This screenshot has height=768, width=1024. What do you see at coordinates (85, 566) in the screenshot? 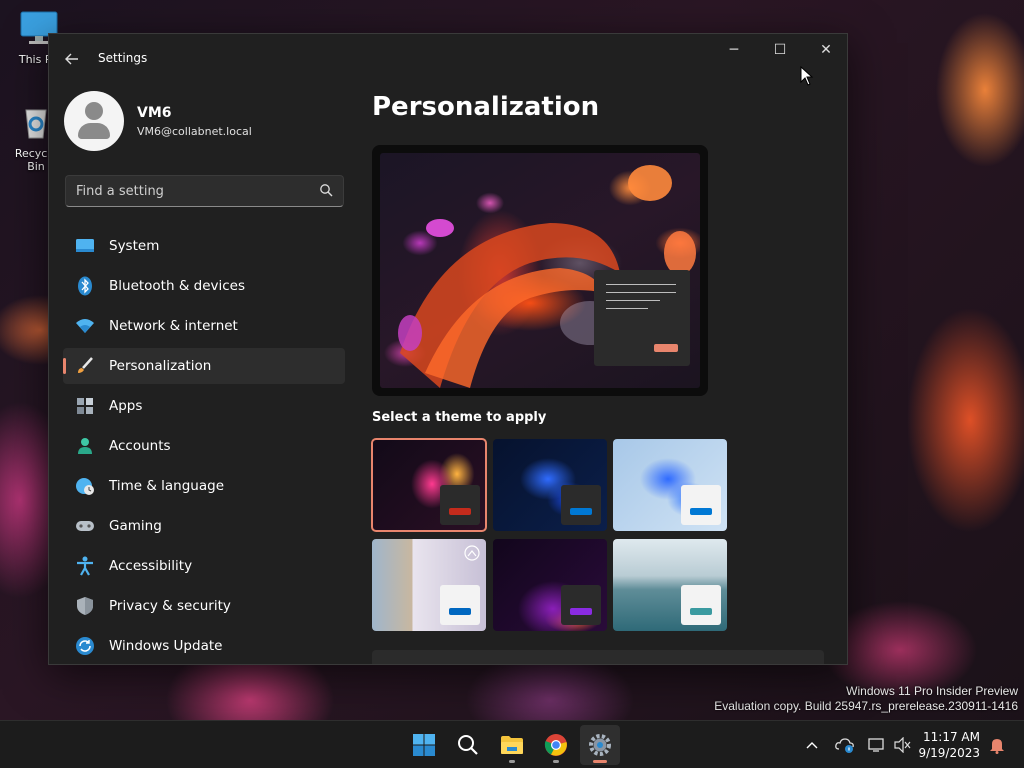
I see `accessibility-icon` at bounding box center [85, 566].